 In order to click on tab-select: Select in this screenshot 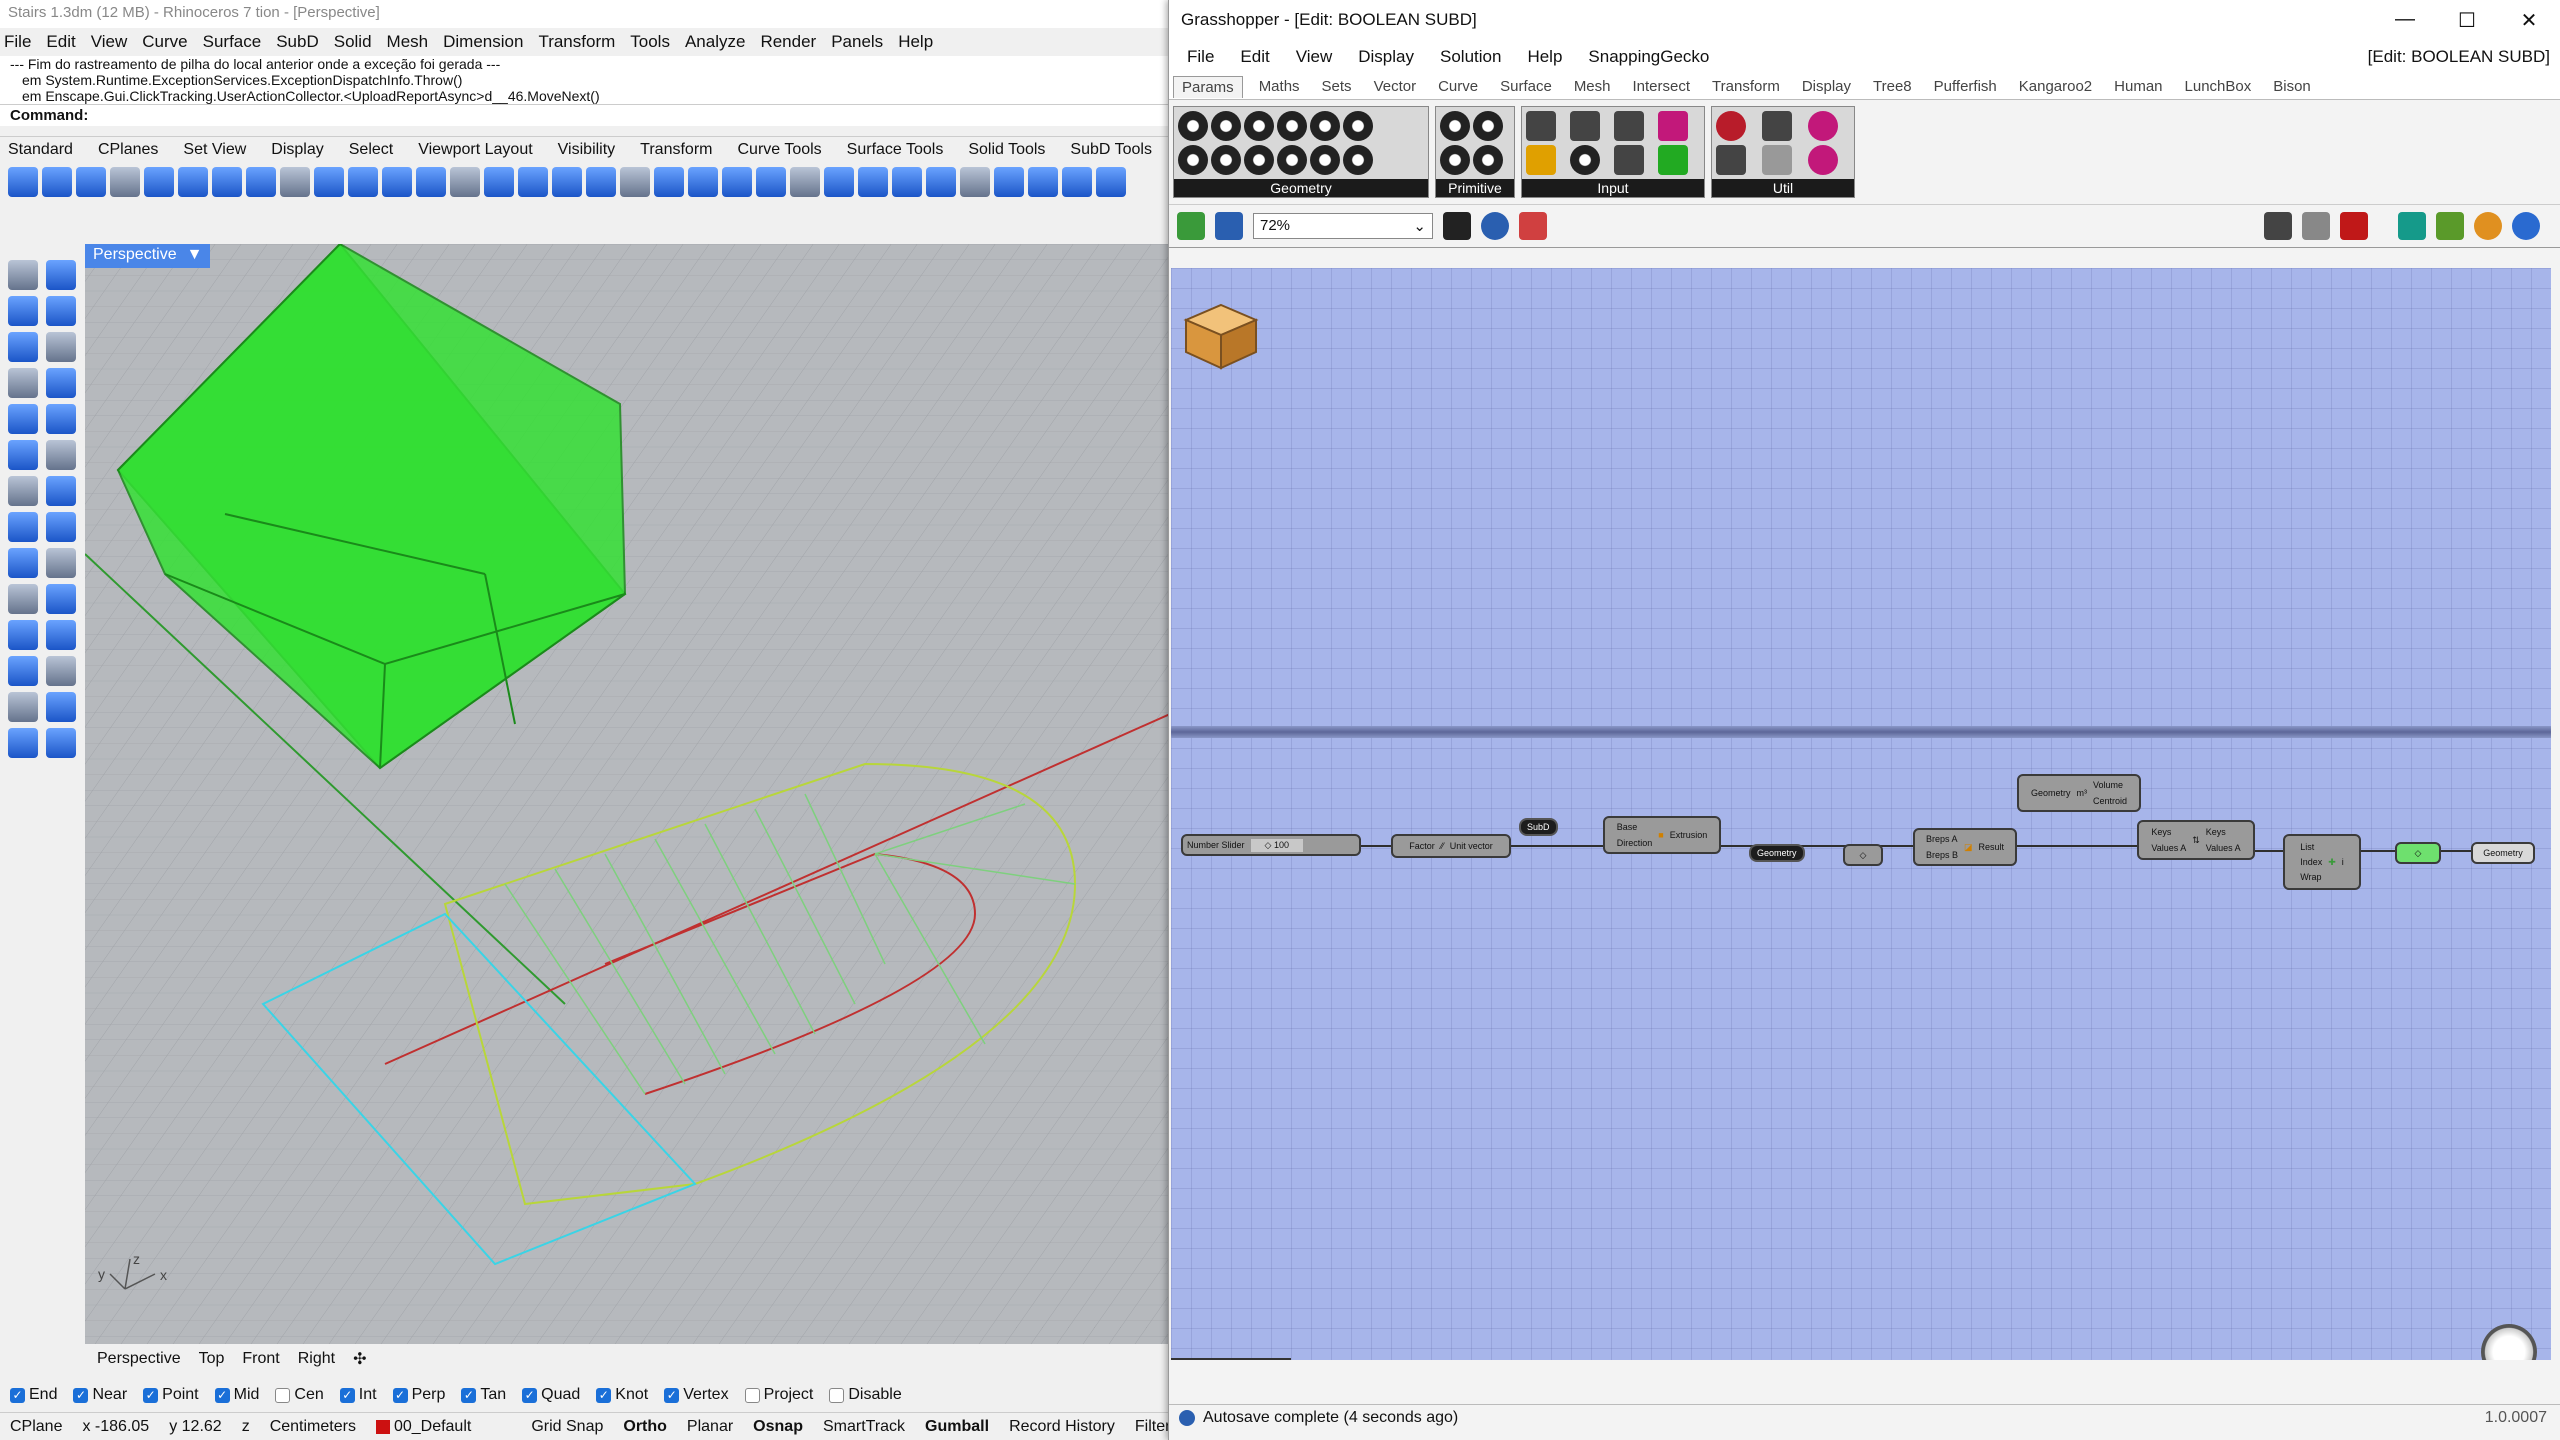, I will do `click(371, 150)`.